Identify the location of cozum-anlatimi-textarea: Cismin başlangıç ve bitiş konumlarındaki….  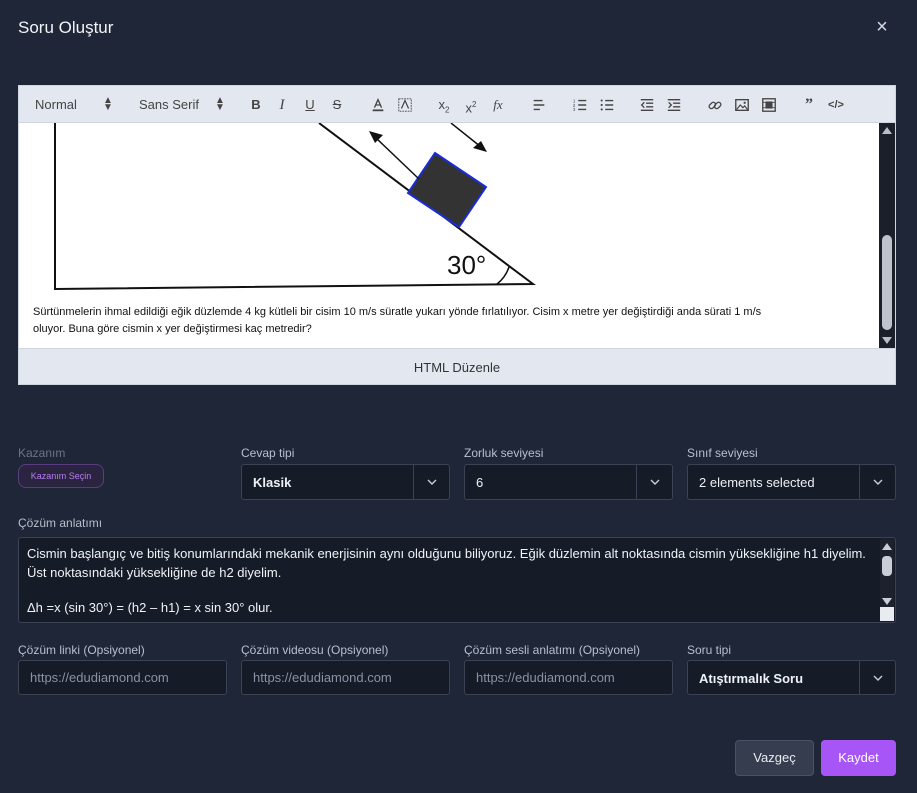
(457, 580).